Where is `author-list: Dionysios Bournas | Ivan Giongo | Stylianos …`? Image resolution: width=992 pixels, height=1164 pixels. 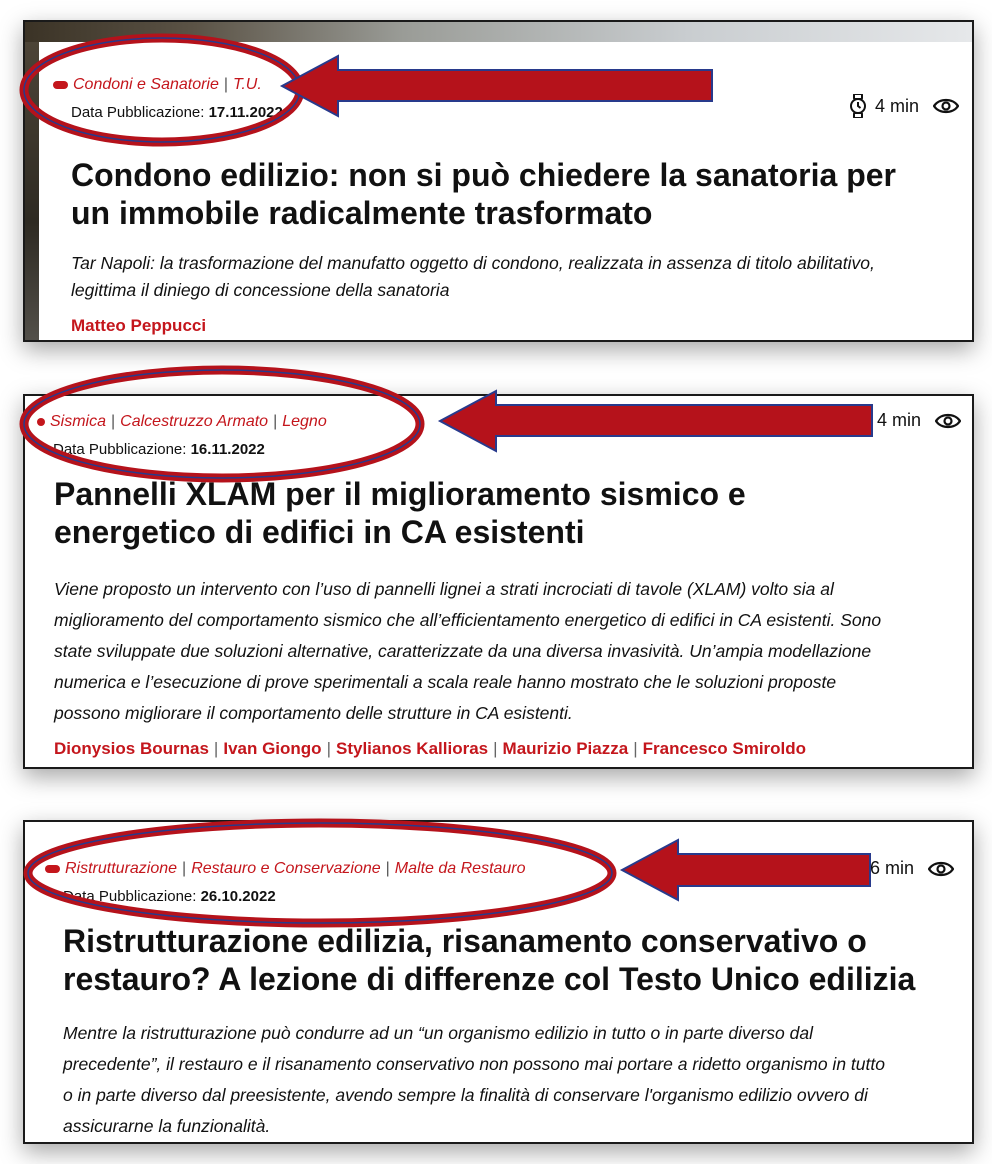
author-list: Dionysios Bournas | Ivan Giongo | Stylianos … is located at coordinates (430, 749).